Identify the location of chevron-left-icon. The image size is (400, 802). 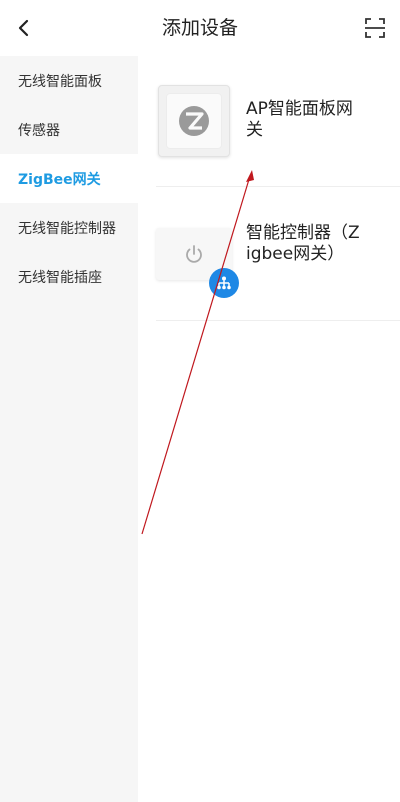
(23, 28).